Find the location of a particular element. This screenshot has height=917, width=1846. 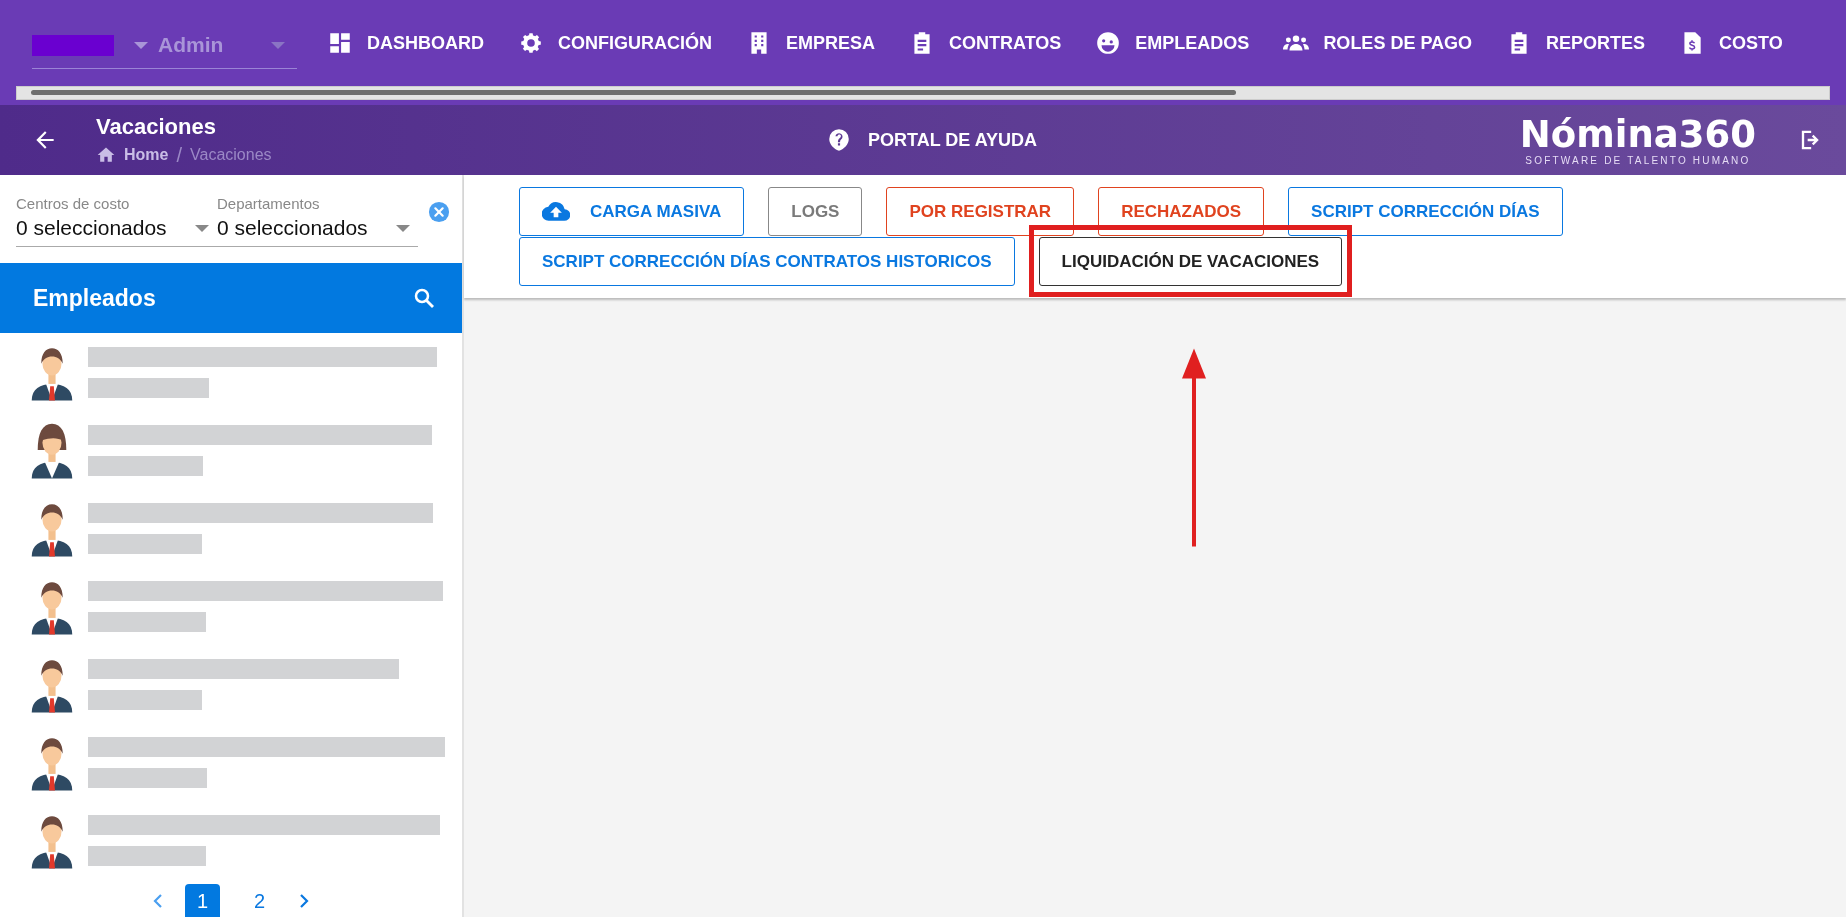

action-button: SCRIPT CORRECCIÓN DÍAS CONTRATOS HISTORICOS is located at coordinates (767, 261).